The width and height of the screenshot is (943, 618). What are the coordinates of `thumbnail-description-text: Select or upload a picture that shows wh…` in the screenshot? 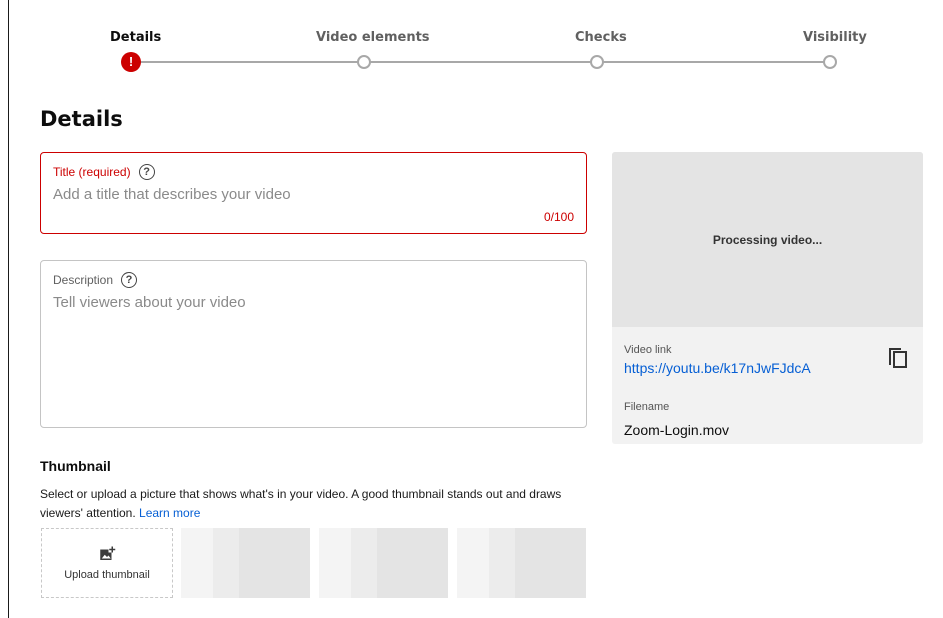 It's located at (301, 503).